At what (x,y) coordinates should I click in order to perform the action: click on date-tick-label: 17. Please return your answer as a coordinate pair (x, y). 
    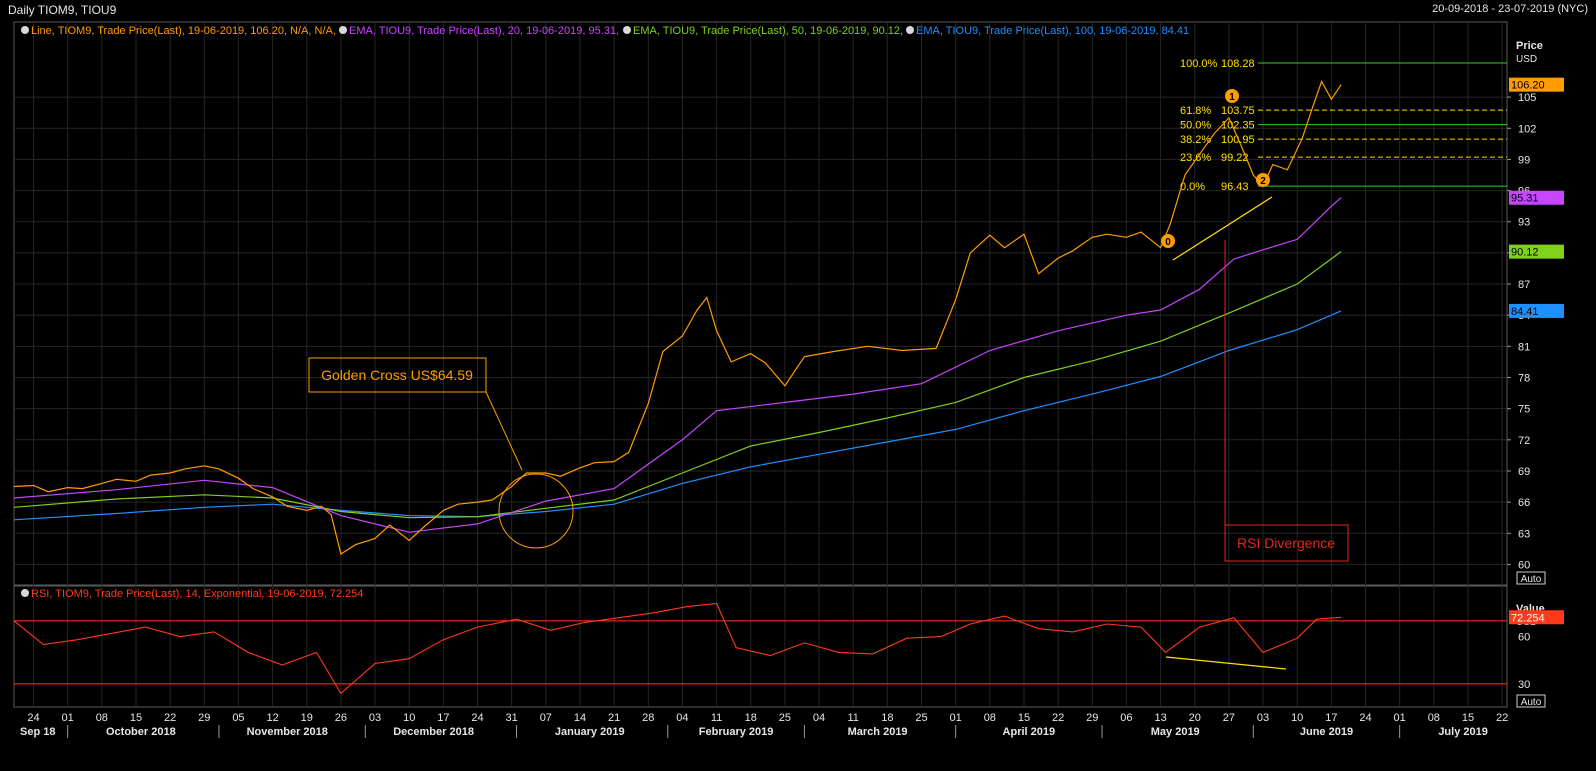
    Looking at the image, I should click on (1331, 718).